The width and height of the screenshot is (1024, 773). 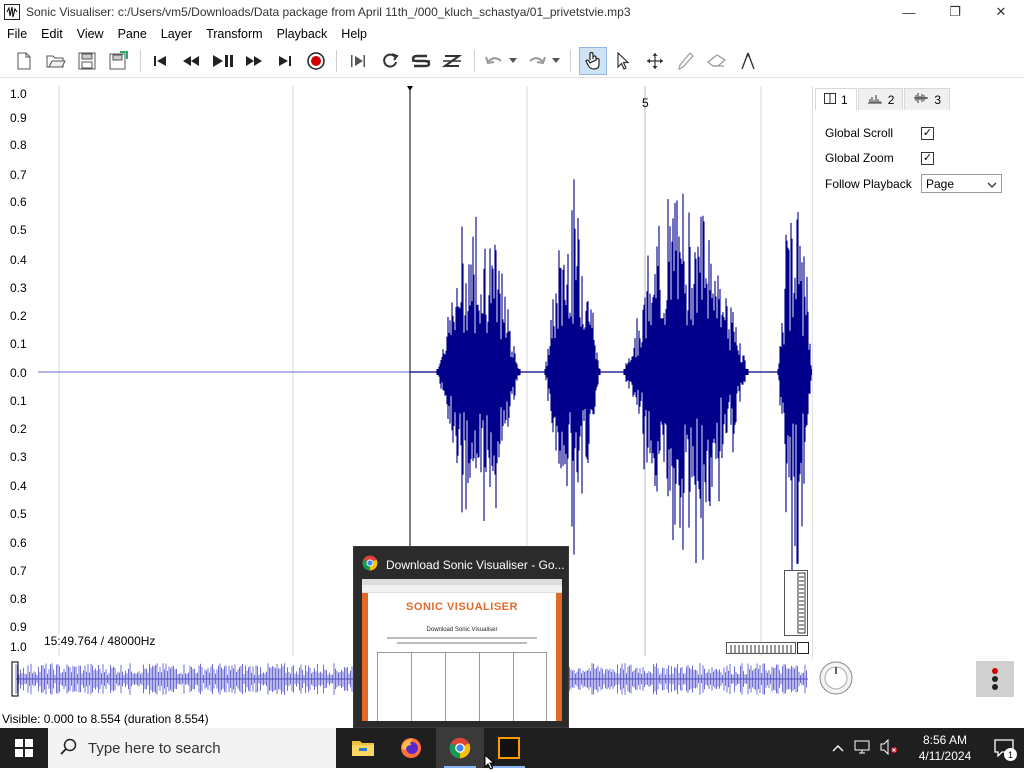 What do you see at coordinates (132, 34) in the screenshot?
I see `menu-pane: Pane` at bounding box center [132, 34].